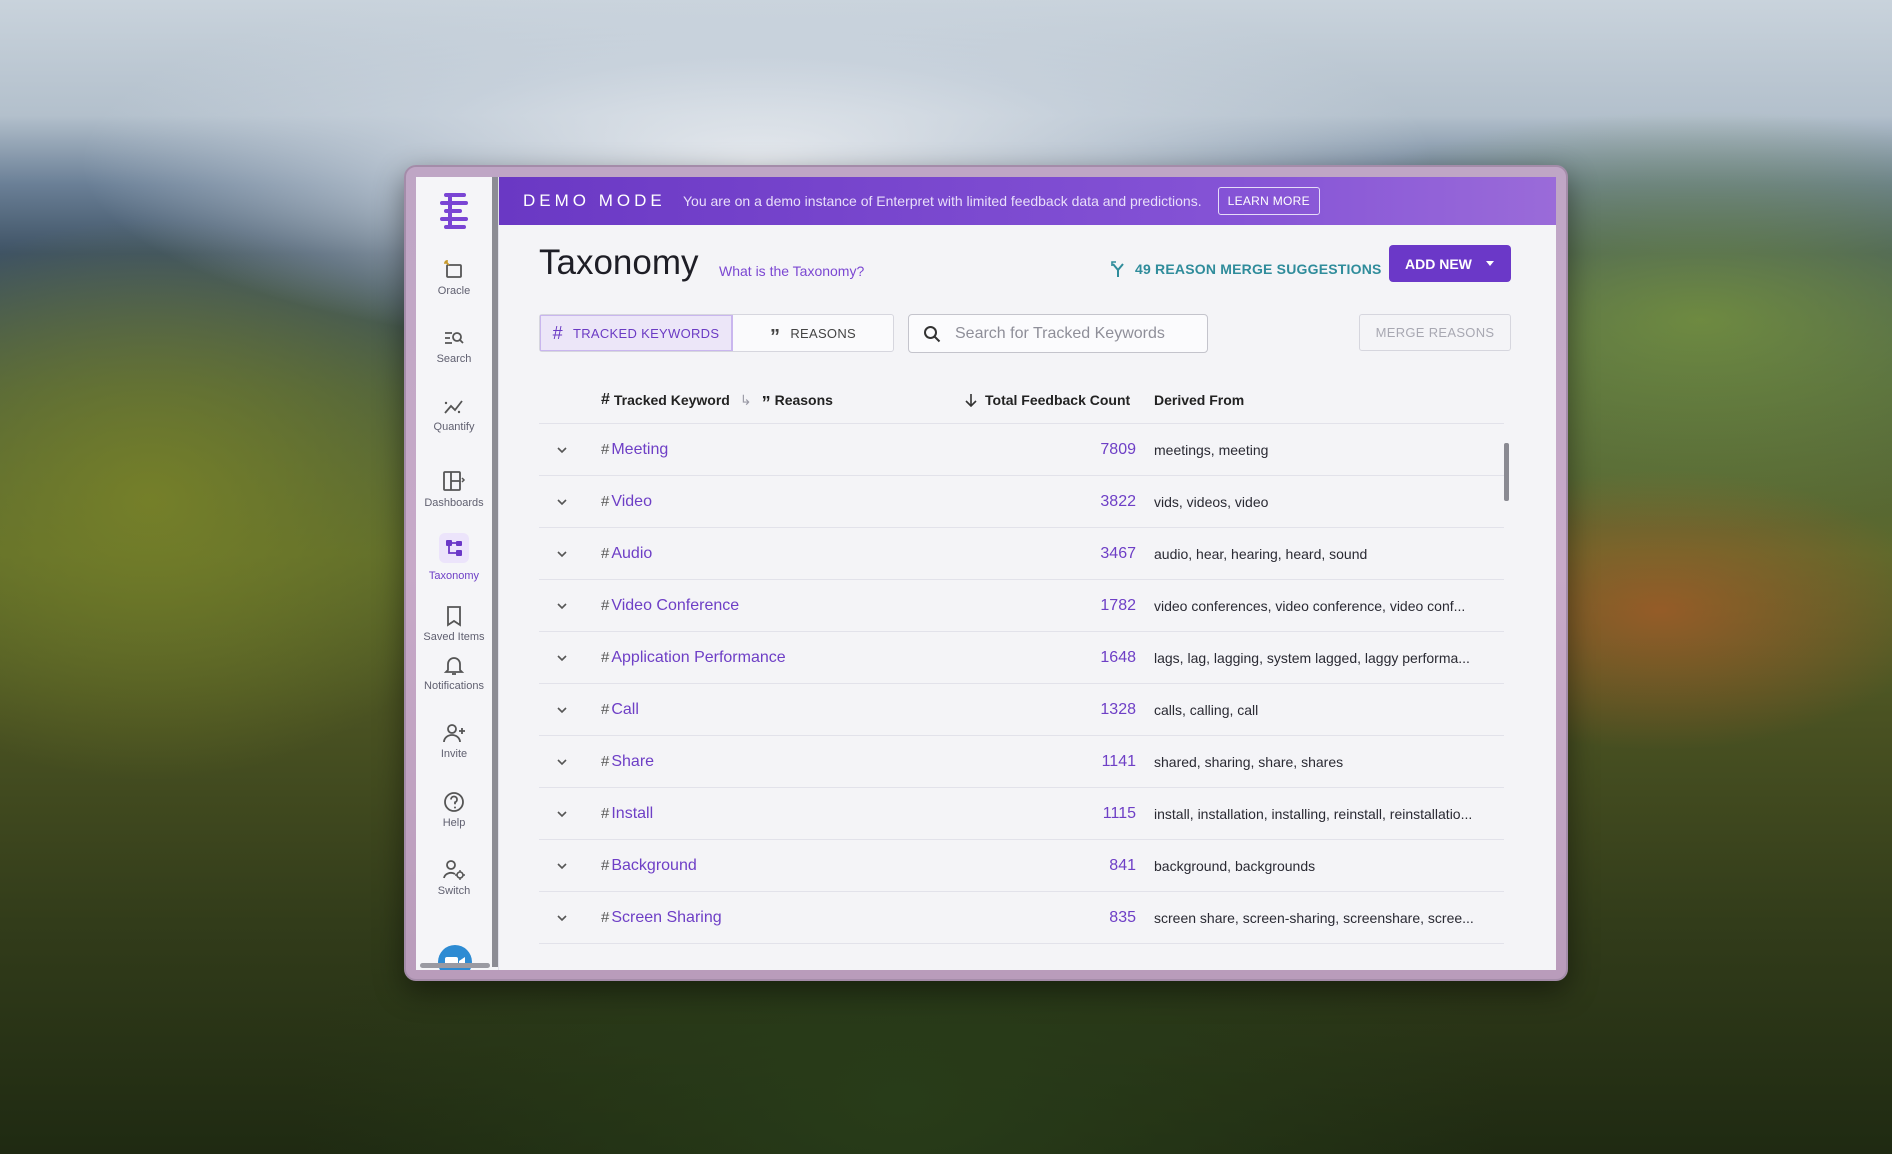  I want to click on keyword-link: # Meeting, so click(634, 450).